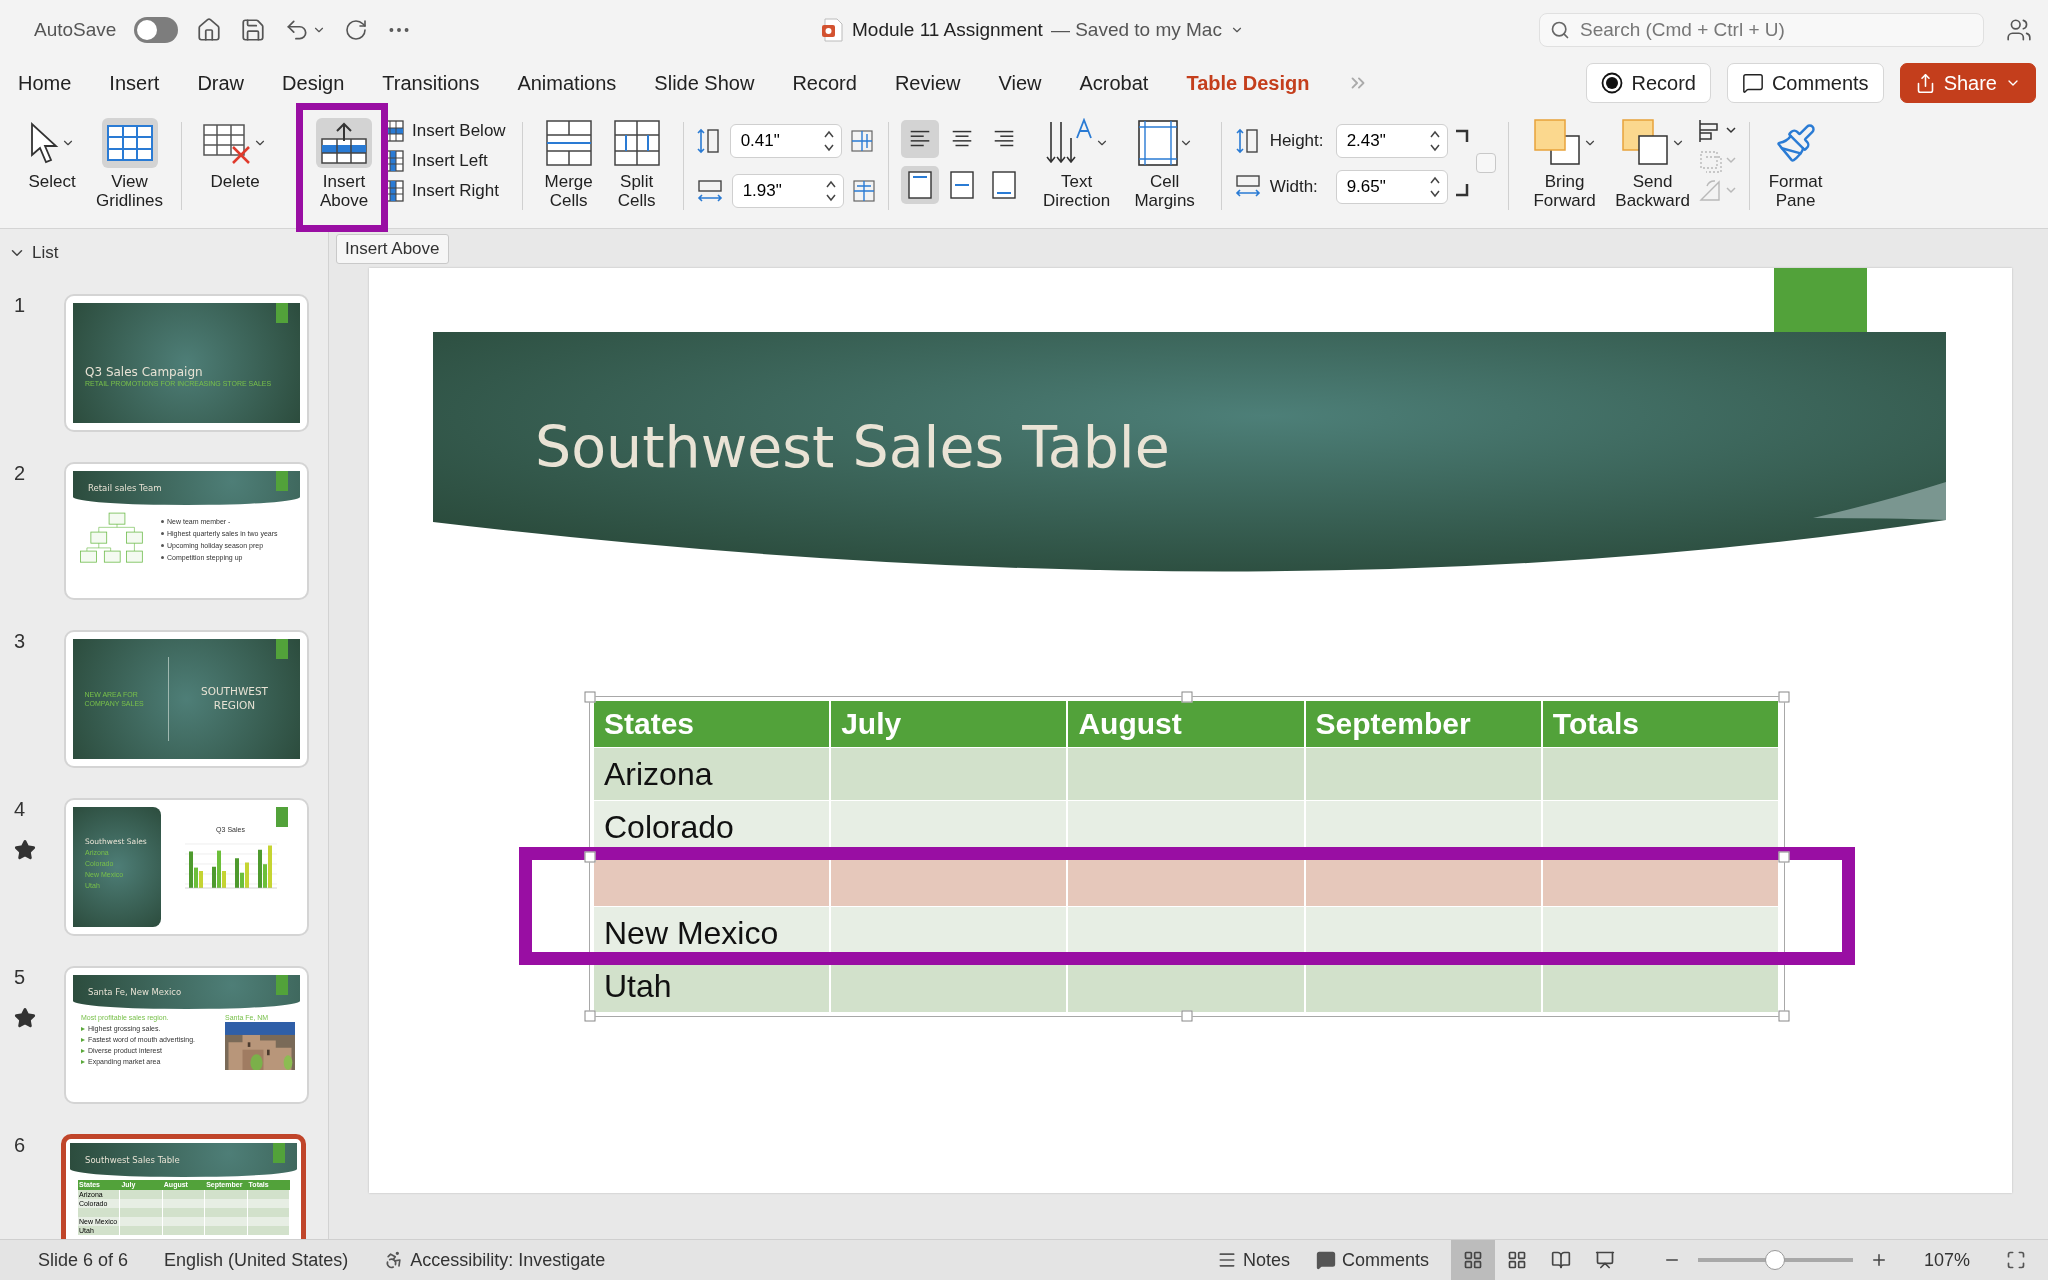  Describe the element at coordinates (1775, 1260) in the screenshot. I see `zoom-slider-thumb` at that location.